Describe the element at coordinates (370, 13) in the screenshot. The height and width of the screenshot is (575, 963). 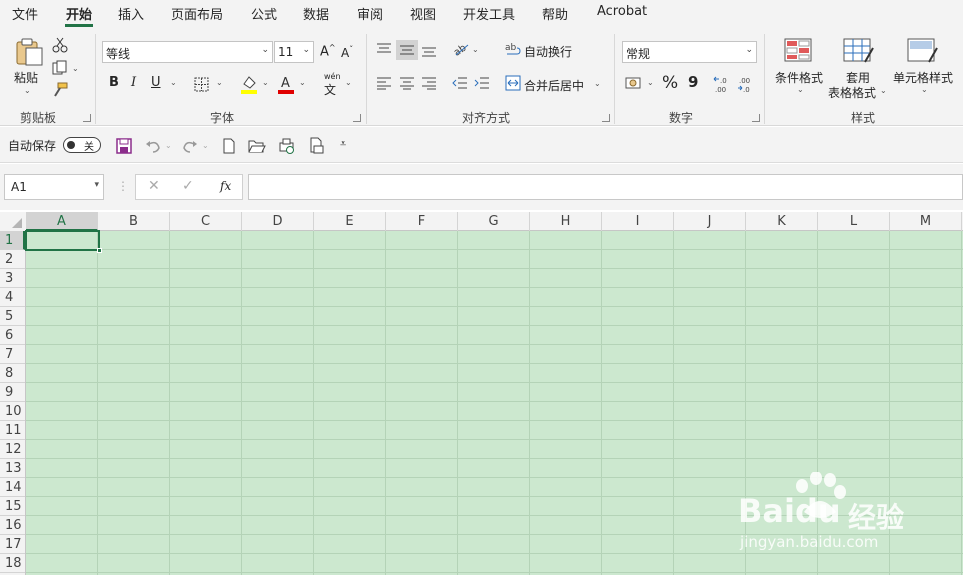
I see `tab-review: 审阅` at that location.